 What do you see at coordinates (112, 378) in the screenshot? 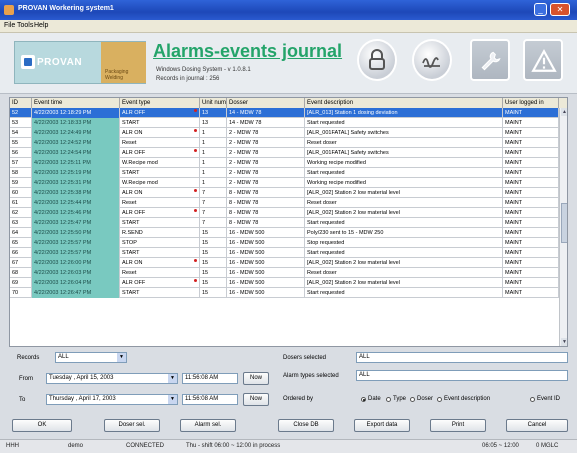
I see `from-date-picker: Tuesday , April 15, 2003 ▼` at bounding box center [112, 378].